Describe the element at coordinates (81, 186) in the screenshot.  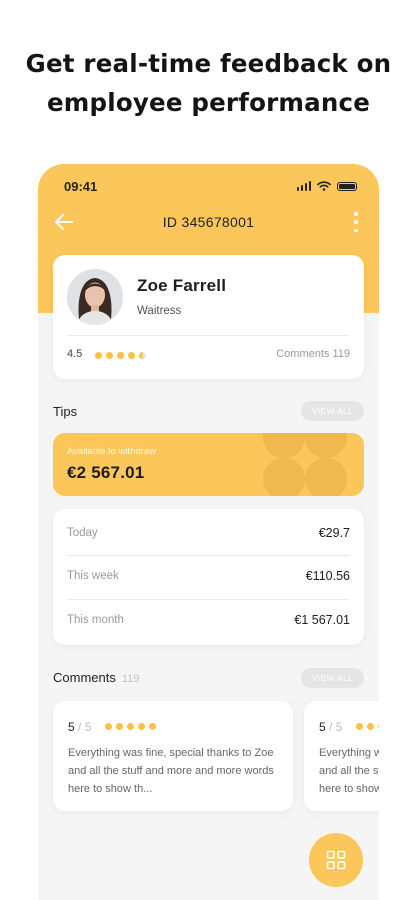
I see `status-time: 09:41` at that location.